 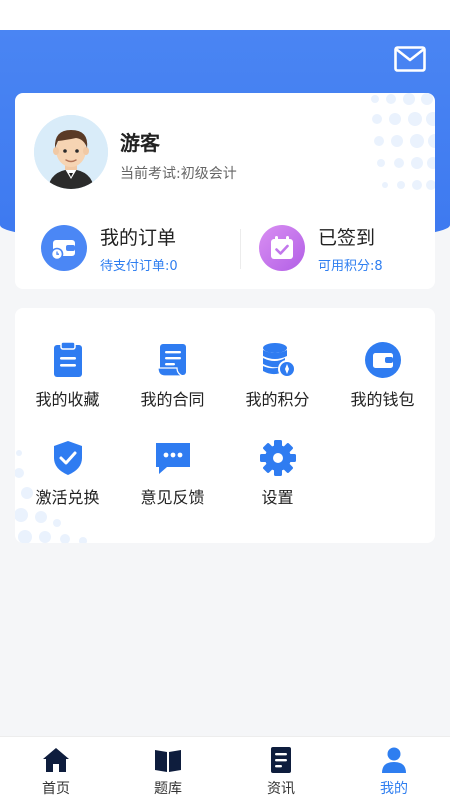 I want to click on pending-orders: 待支付订单:0, so click(x=139, y=264).